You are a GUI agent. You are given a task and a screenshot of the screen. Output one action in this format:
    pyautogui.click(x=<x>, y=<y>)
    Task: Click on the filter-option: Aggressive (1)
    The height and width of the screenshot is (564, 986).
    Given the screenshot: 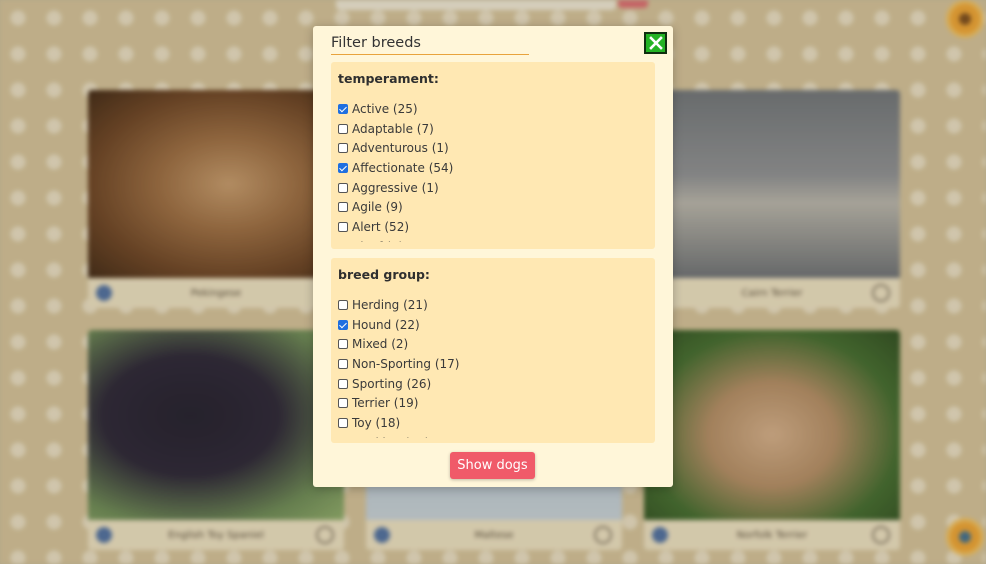 What is the action you would take?
    pyautogui.click(x=496, y=188)
    